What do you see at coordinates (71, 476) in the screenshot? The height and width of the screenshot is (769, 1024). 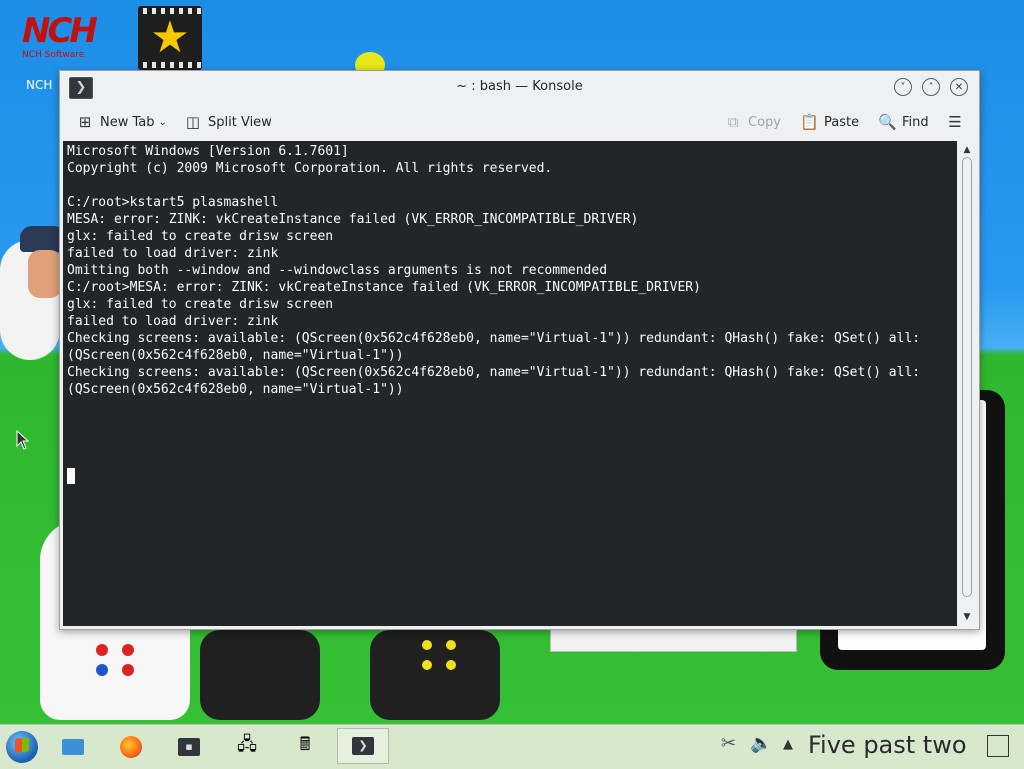 I see `text-cursor` at bounding box center [71, 476].